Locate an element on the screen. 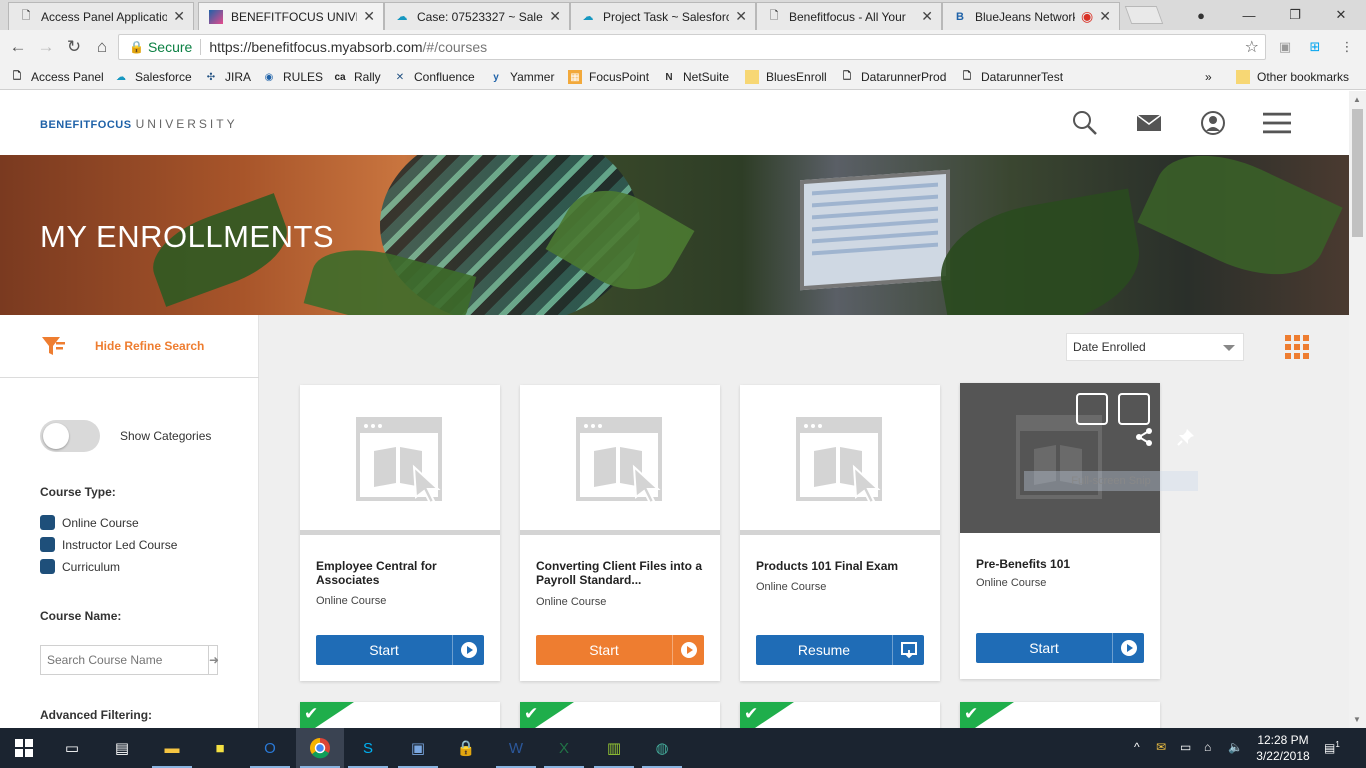 Image resolution: width=1366 pixels, height=768 pixels. network-icon: ⌂ is located at coordinates (1207, 747).